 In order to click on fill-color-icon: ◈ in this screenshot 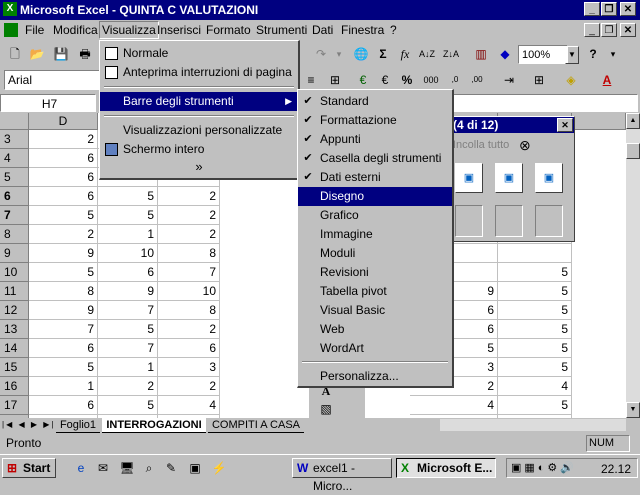, I will do `click(571, 80)`.